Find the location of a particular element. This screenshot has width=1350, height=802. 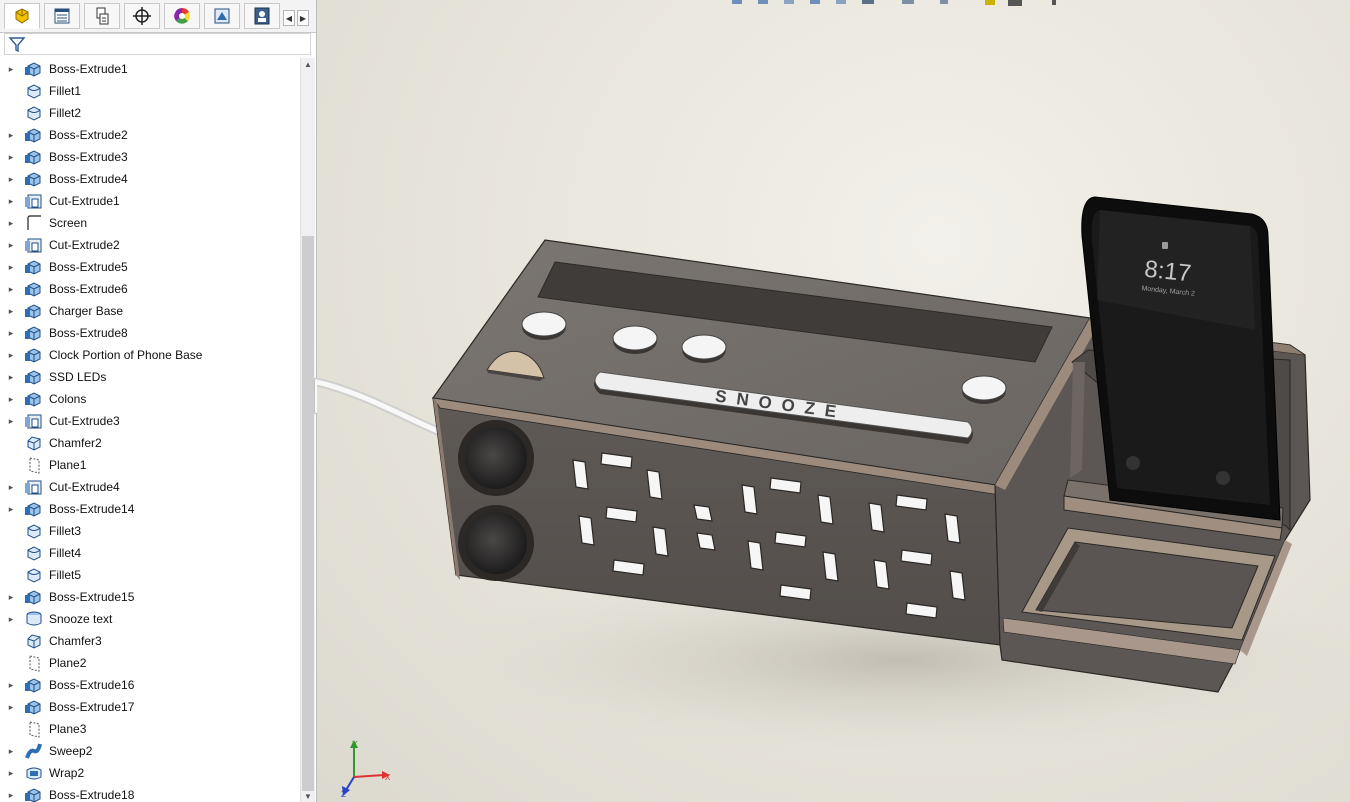

scrollbar-thumb is located at coordinates (308, 513).